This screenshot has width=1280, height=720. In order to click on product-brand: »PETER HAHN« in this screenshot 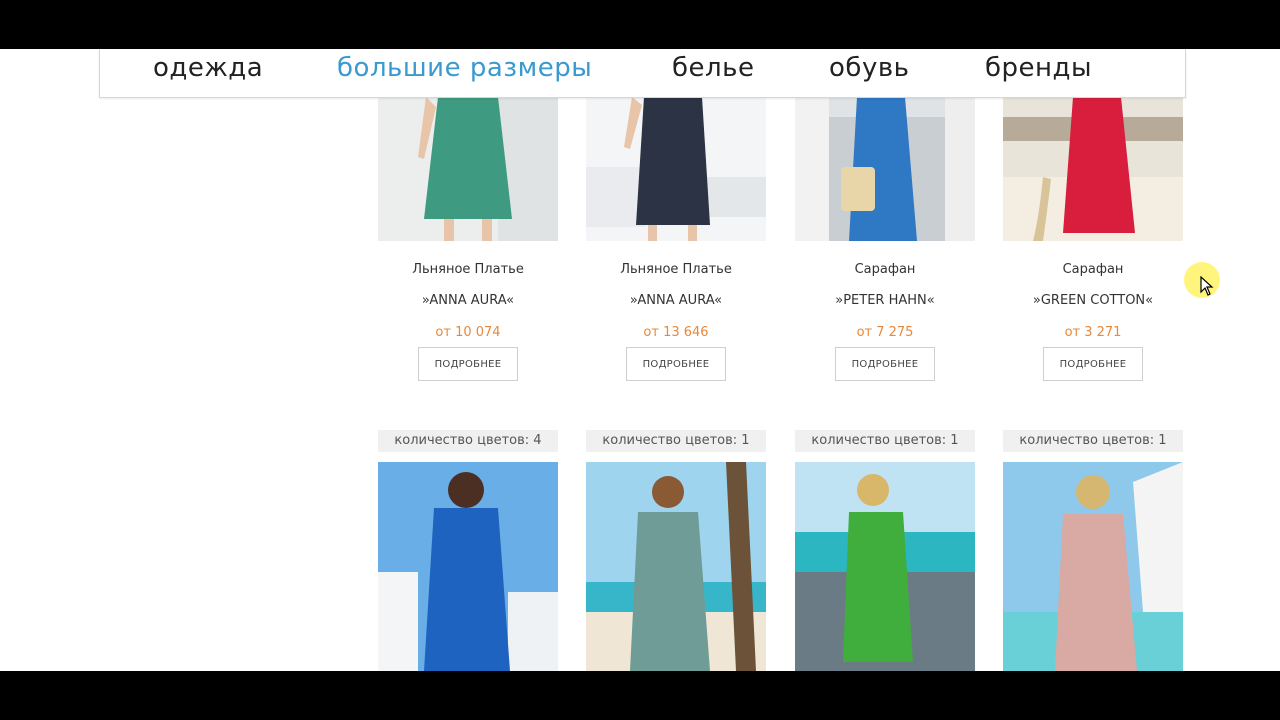, I will do `click(885, 300)`.